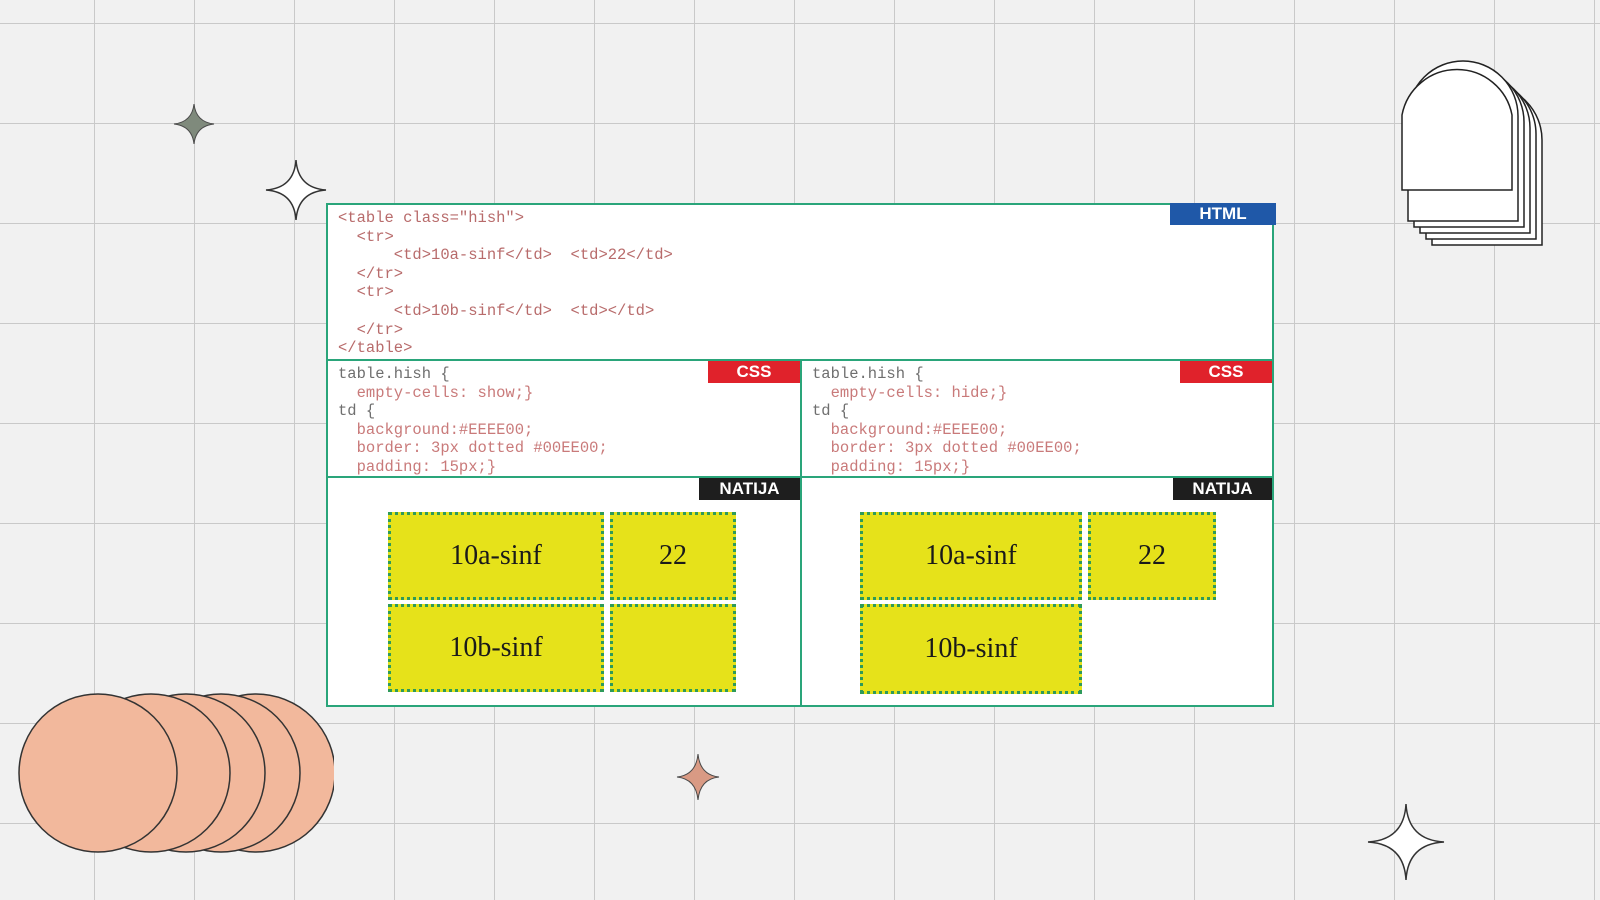 Image resolution: width=1600 pixels, height=900 pixels. I want to click on html-badge: HTML, so click(1223, 214).